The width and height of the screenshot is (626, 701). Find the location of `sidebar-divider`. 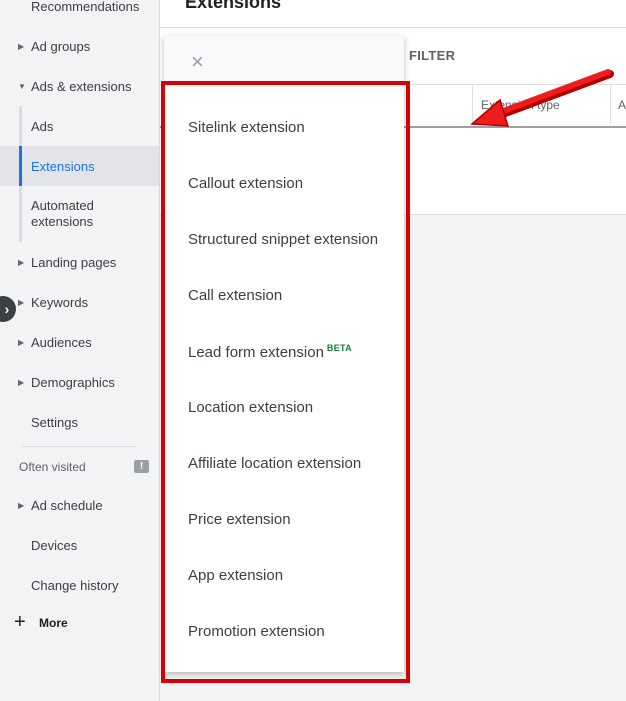

sidebar-divider is located at coordinates (78, 446).